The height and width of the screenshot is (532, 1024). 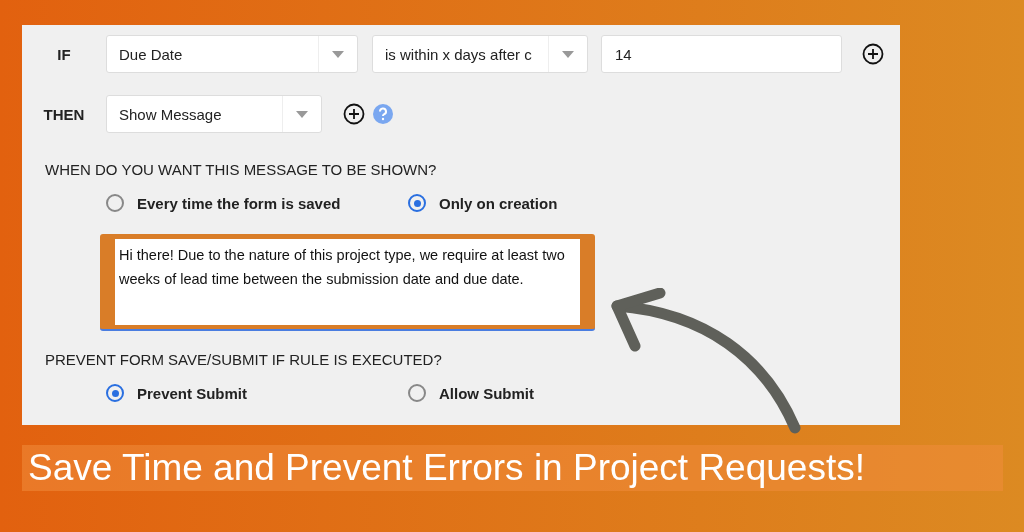 I want to click on radio-label: Prevent Submit, so click(x=192, y=393).